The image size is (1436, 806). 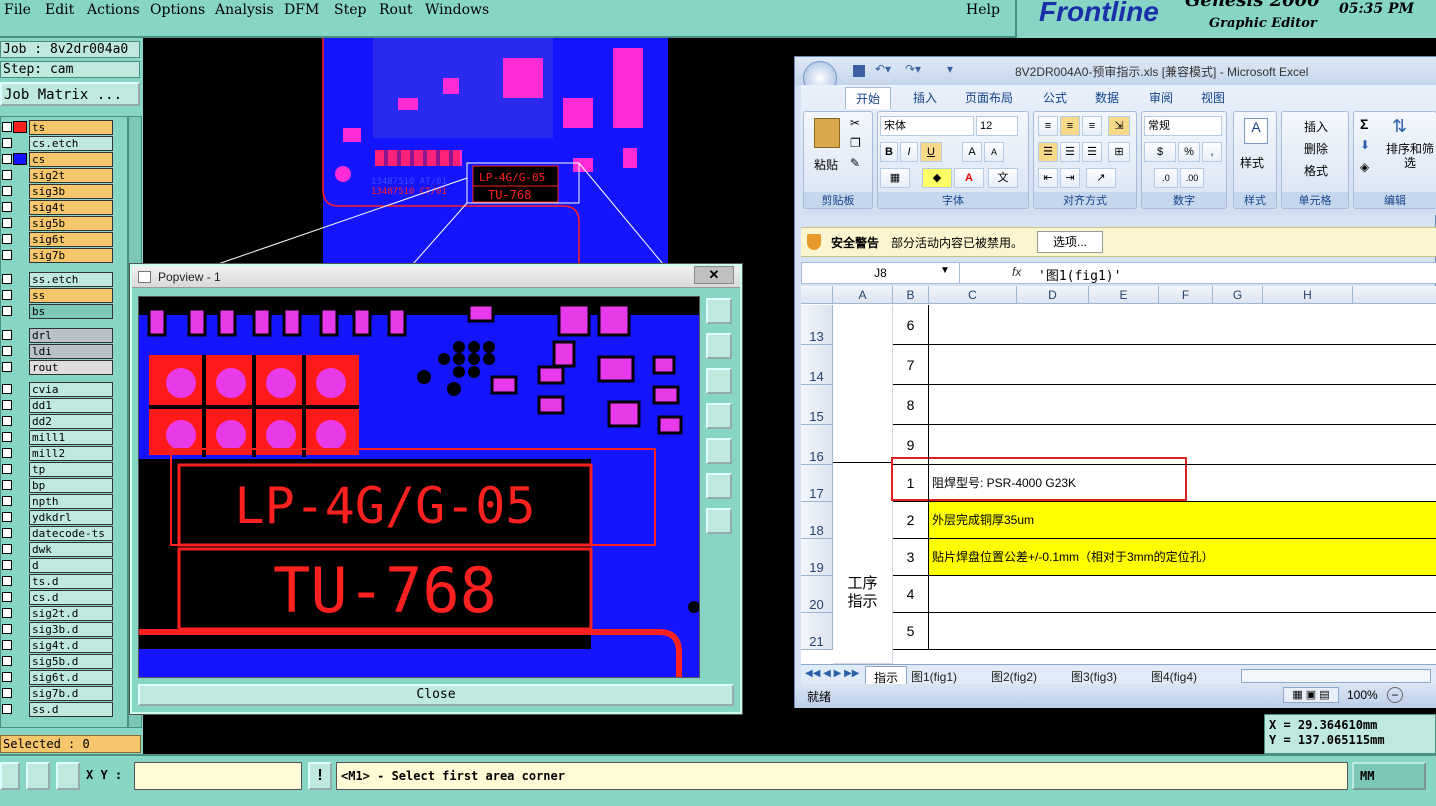 I want to click on layer-name: bs, so click(x=71, y=311).